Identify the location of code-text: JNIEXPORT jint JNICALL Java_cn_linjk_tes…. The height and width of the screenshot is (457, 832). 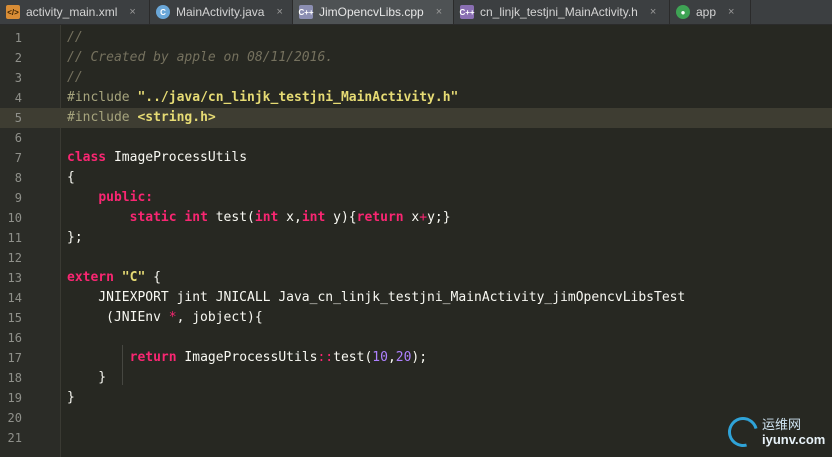
(376, 298).